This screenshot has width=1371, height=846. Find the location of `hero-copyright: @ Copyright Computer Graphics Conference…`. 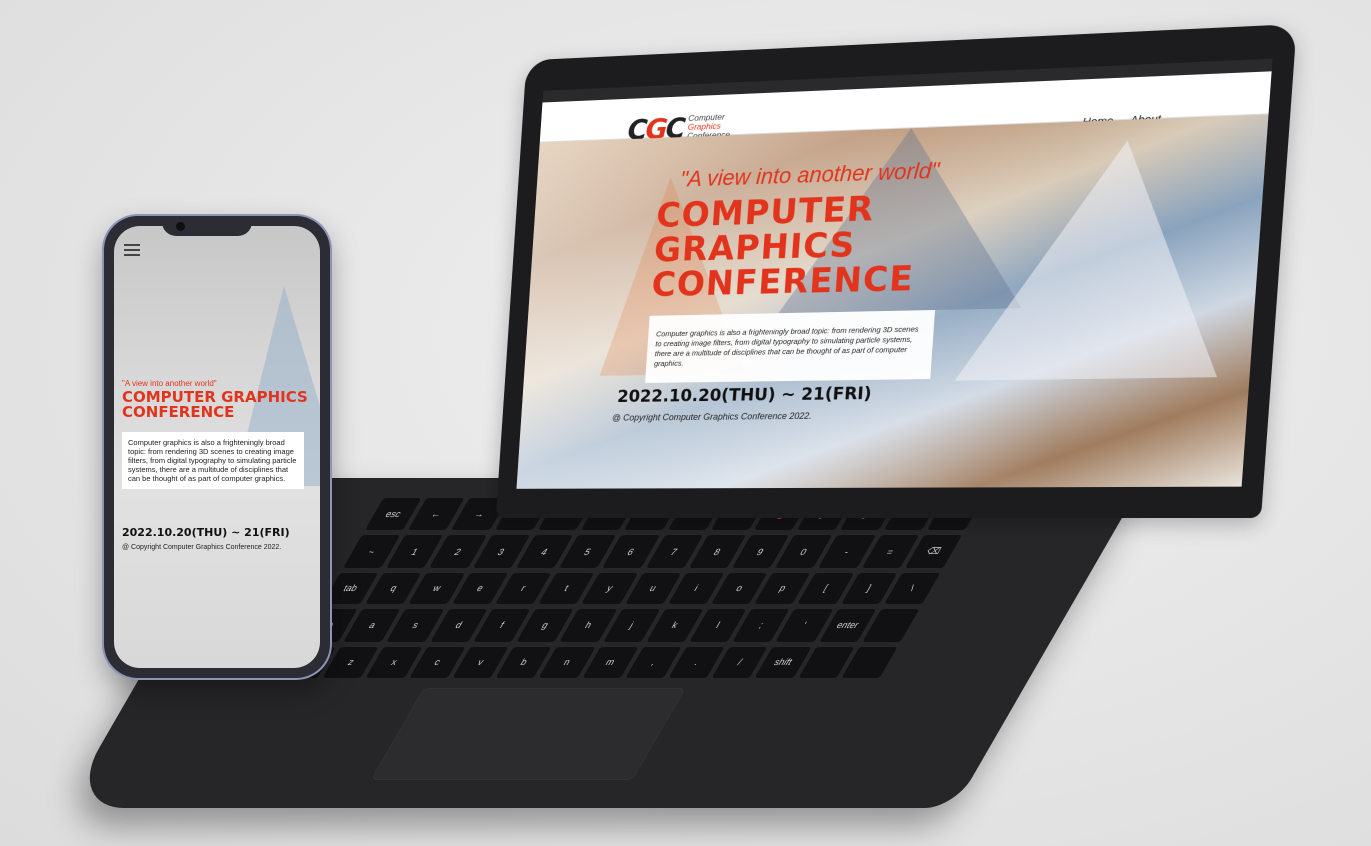

hero-copyright: @ Copyright Computer Graphics Conference… is located at coordinates (712, 416).